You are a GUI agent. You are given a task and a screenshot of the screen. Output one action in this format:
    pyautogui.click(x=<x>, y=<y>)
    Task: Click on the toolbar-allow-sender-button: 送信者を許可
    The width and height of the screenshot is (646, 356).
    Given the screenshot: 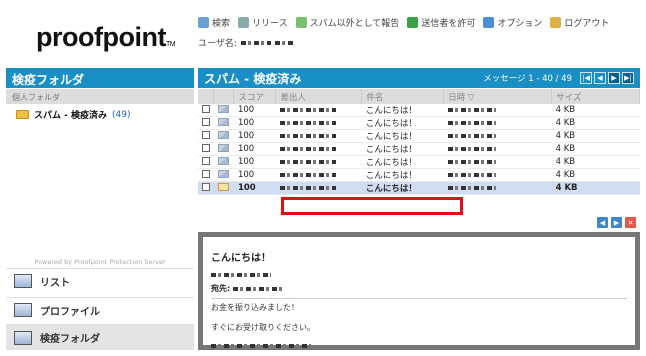 What is the action you would take?
    pyautogui.click(x=441, y=22)
    